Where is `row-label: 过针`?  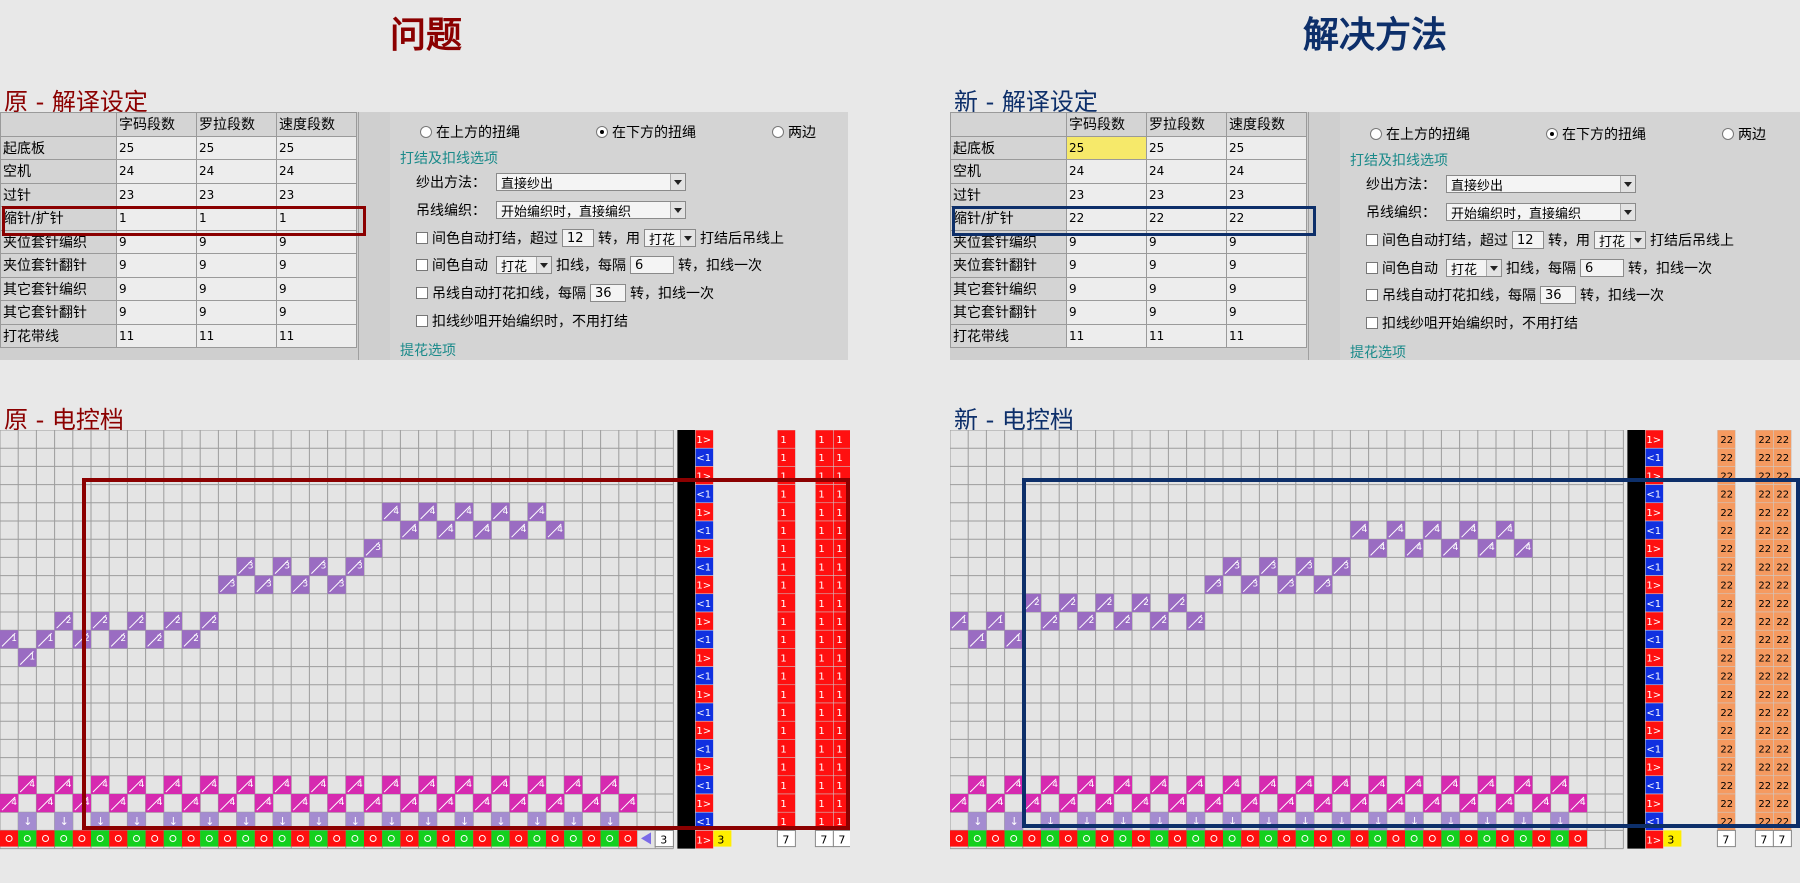 row-label: 过针 is located at coordinates (1008, 194).